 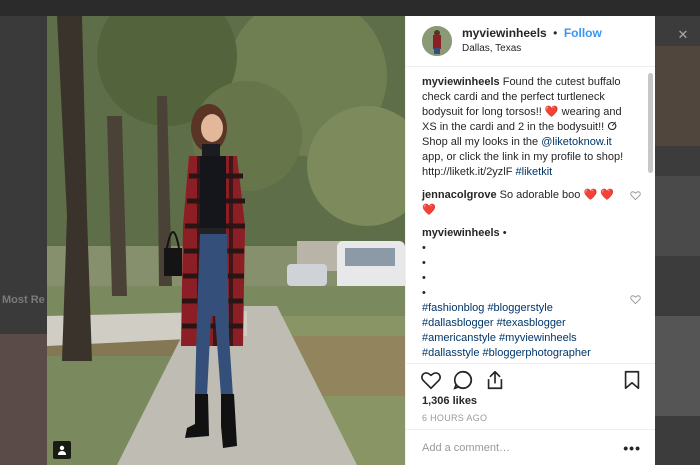 What do you see at coordinates (467, 171) in the screenshot?
I see `caption-url: http://liketk.it/2yzlF` at bounding box center [467, 171].